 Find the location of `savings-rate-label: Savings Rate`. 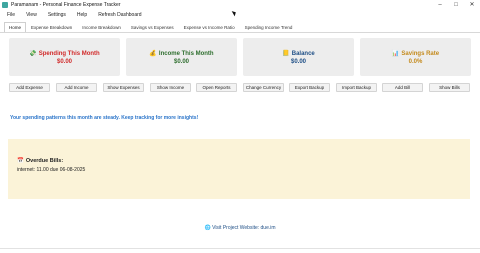

savings-rate-label: Savings Rate is located at coordinates (420, 53).